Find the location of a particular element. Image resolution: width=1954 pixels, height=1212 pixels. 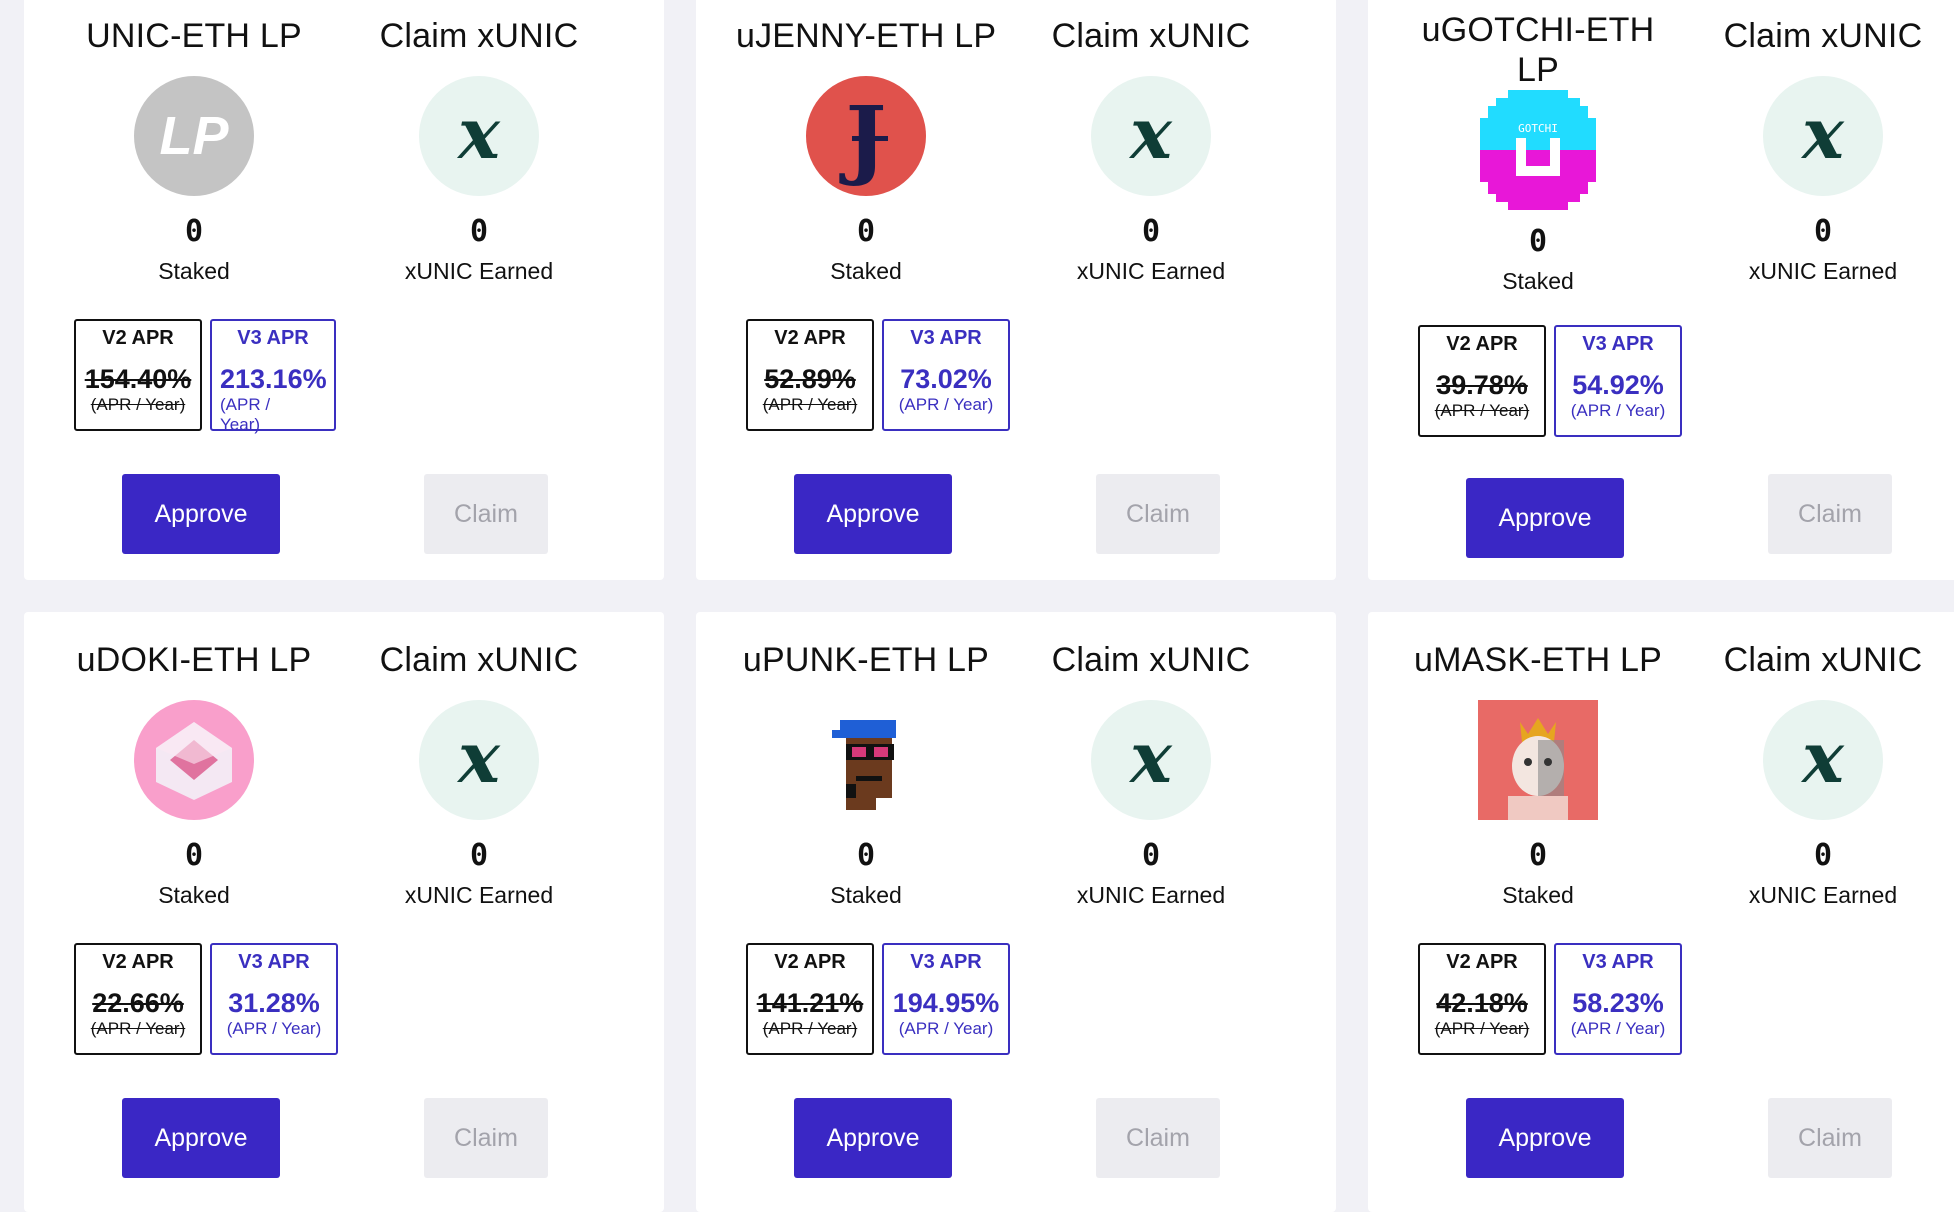

v3-apr-box: V3 APR 213.16% (APR / Year) is located at coordinates (273, 376).